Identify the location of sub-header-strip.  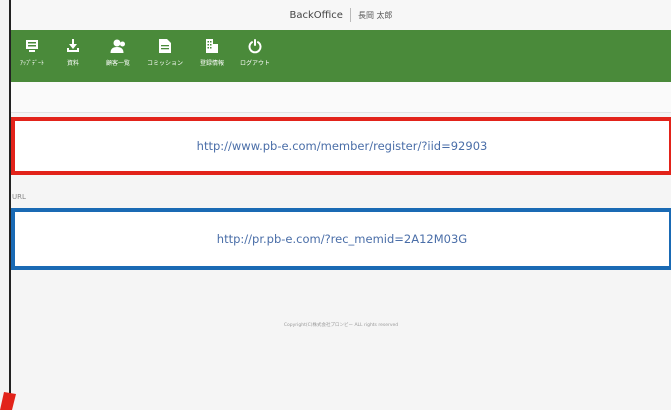
(341, 97).